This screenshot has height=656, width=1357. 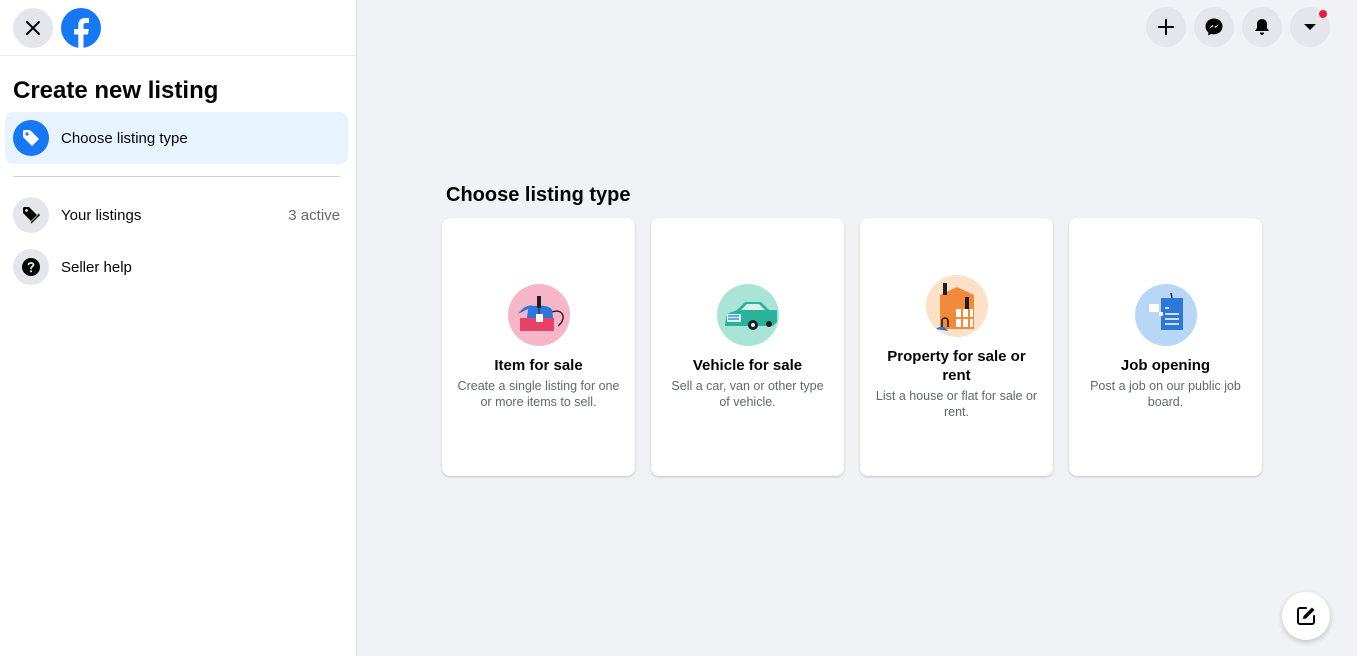 What do you see at coordinates (956, 403) in the screenshot?
I see `card-description: List a house or flat for sale or rent.` at bounding box center [956, 403].